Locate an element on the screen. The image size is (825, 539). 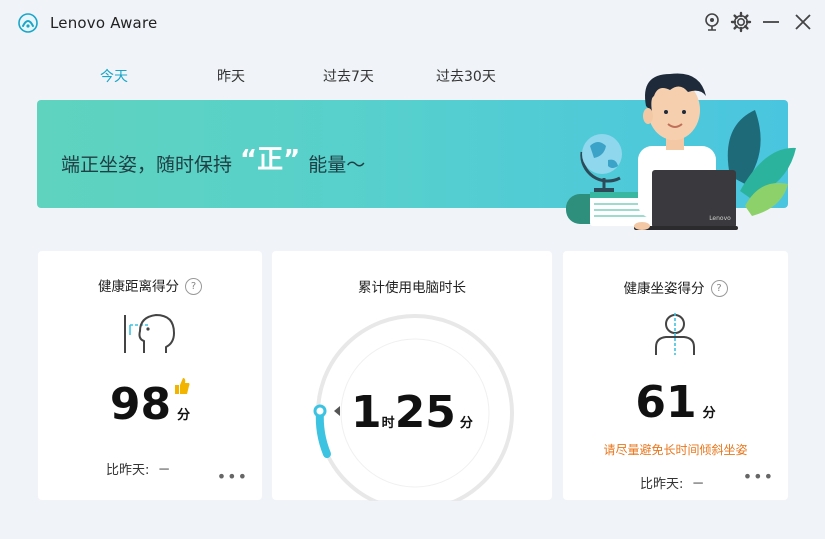
face-distance-icon is located at coordinates (149, 333).